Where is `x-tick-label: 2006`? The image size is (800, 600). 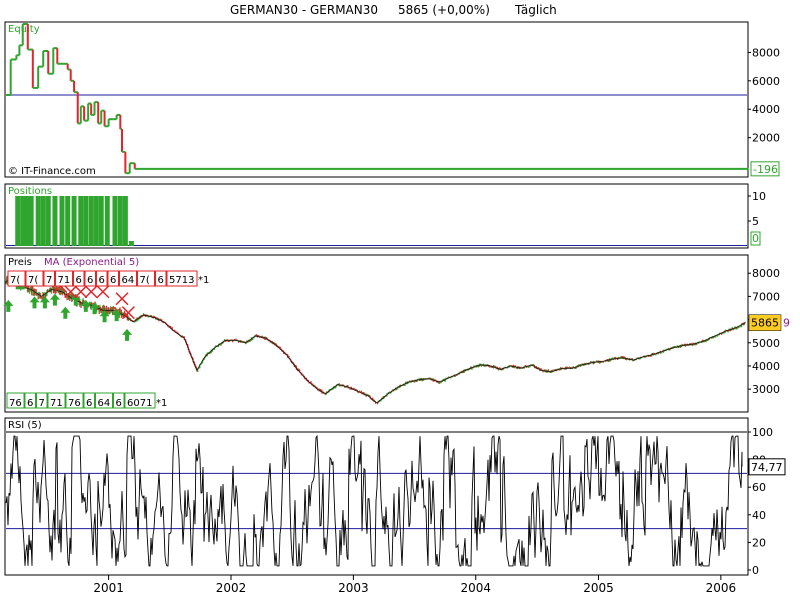
x-tick-label: 2006 is located at coordinates (721, 588).